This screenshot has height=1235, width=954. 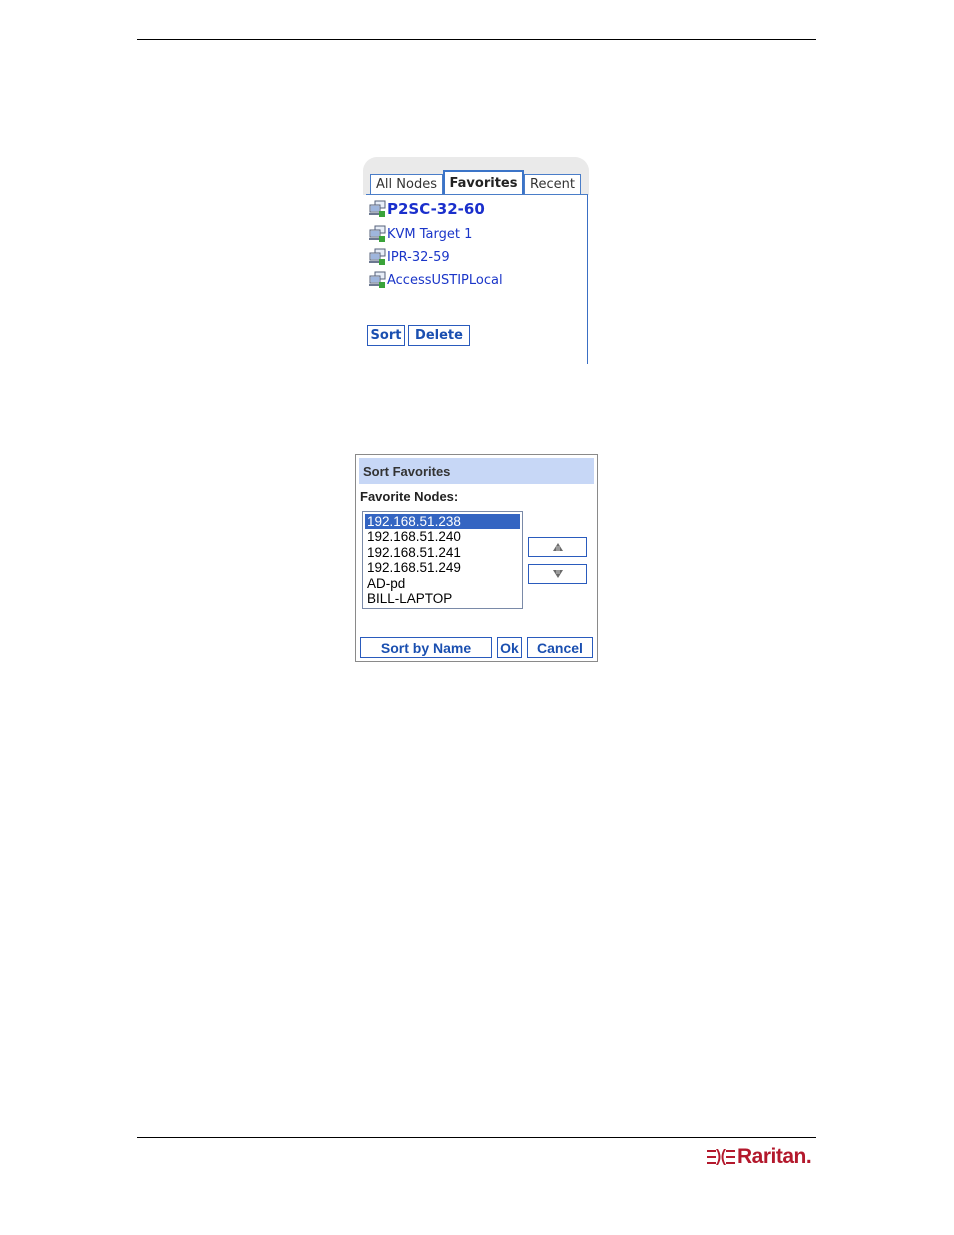 I want to click on cancel-button: Cancel, so click(x=560, y=647).